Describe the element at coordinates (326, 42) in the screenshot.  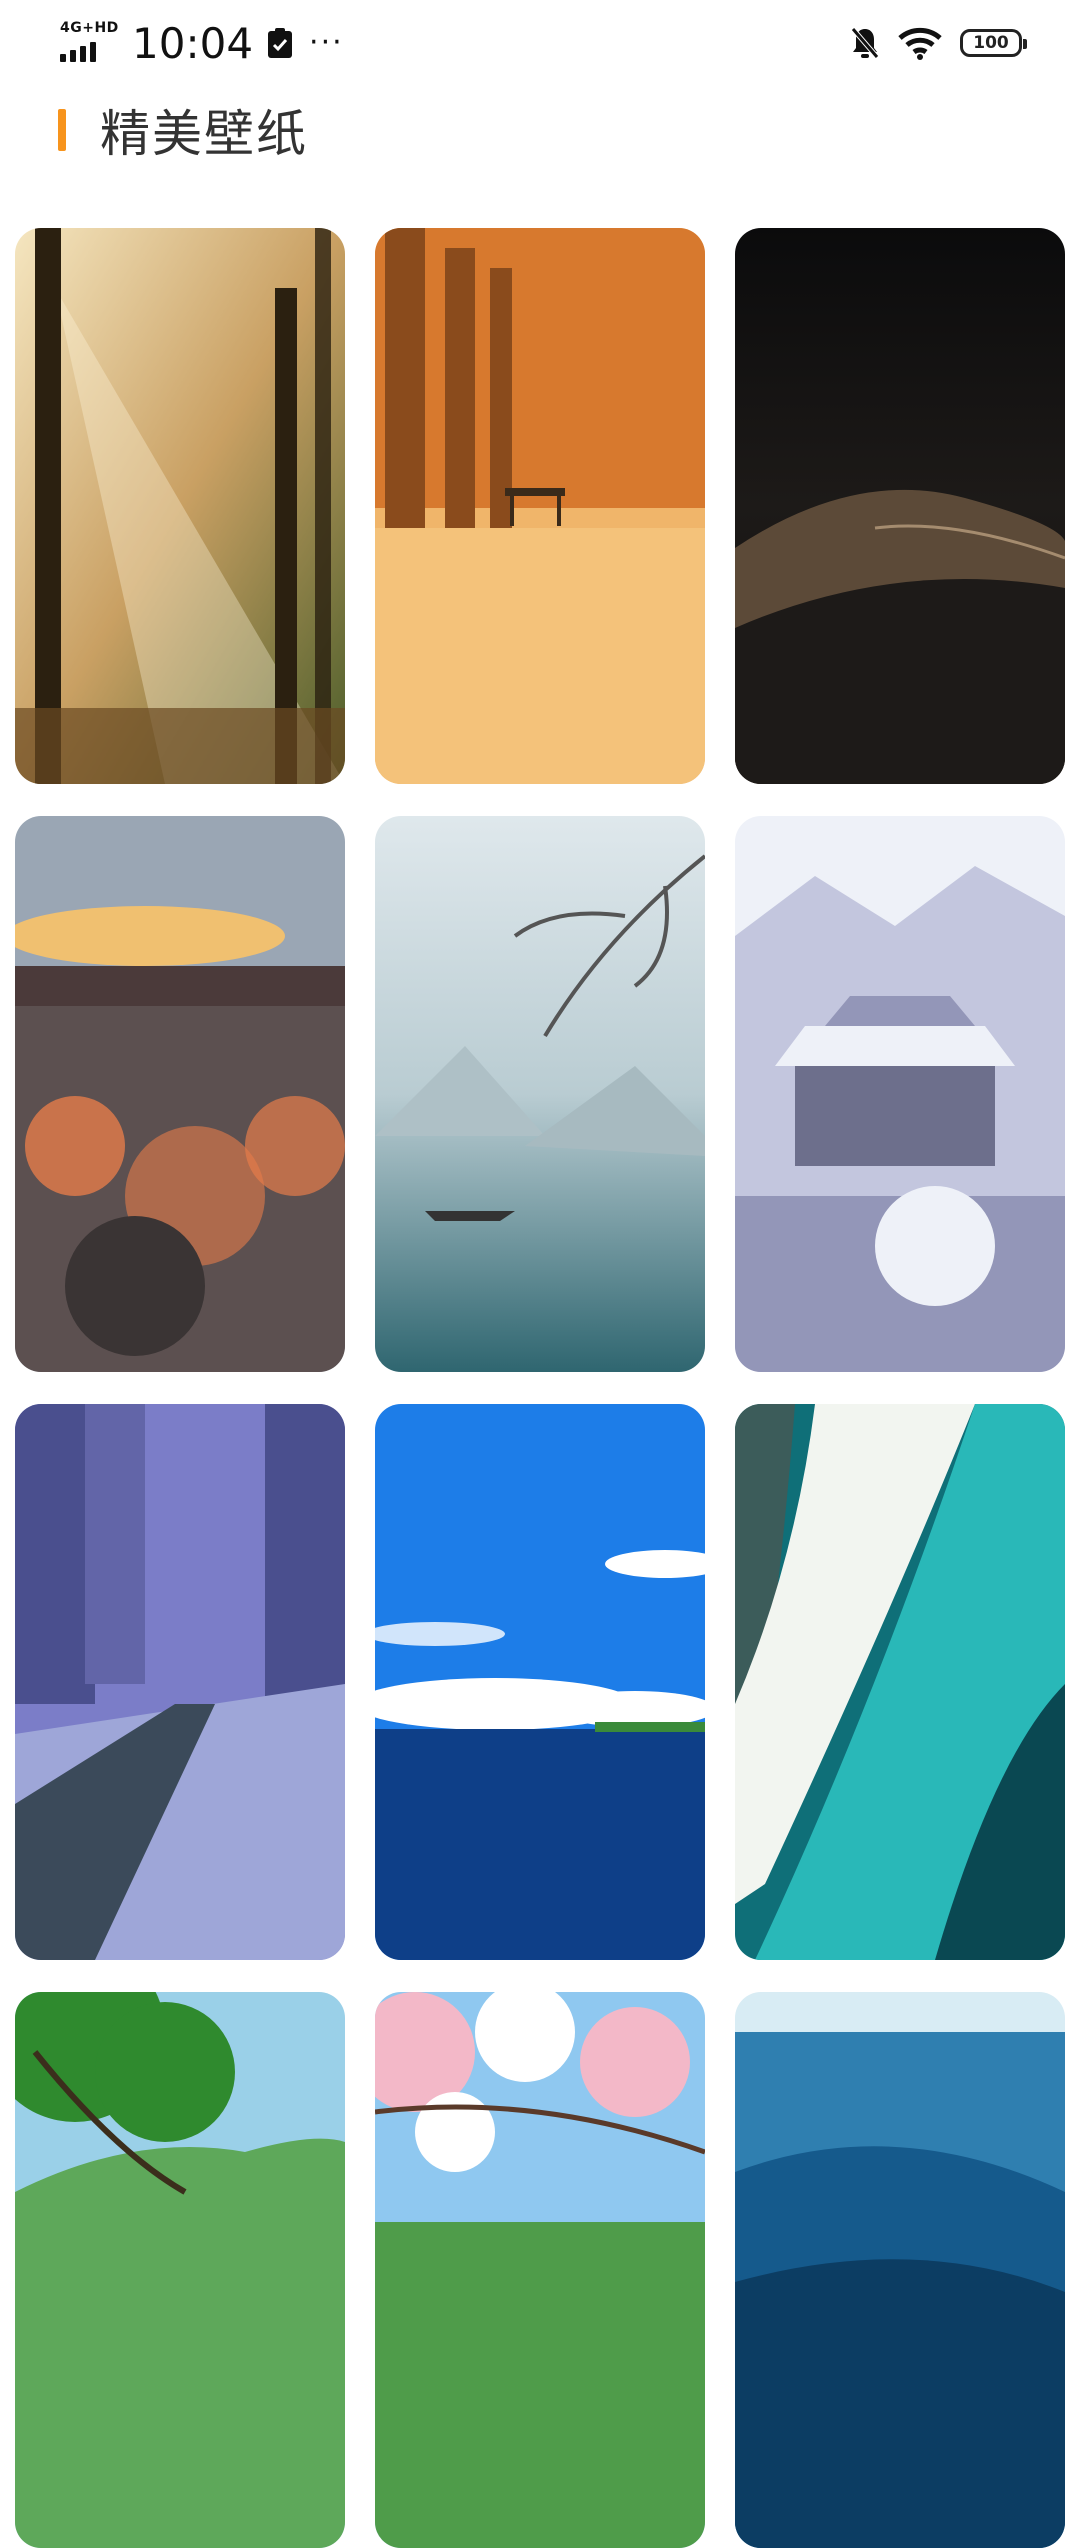
I see `more-notifications-icon: ···` at that location.